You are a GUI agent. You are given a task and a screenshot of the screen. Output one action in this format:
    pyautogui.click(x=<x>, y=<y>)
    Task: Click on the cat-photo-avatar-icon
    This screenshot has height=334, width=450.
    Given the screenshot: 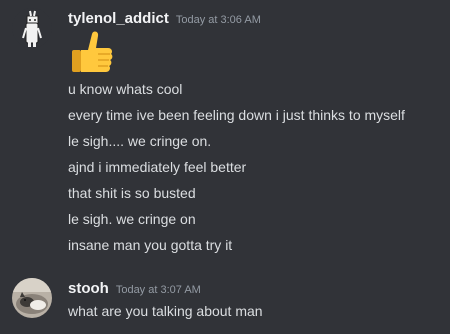 What is the action you would take?
    pyautogui.click(x=32, y=298)
    